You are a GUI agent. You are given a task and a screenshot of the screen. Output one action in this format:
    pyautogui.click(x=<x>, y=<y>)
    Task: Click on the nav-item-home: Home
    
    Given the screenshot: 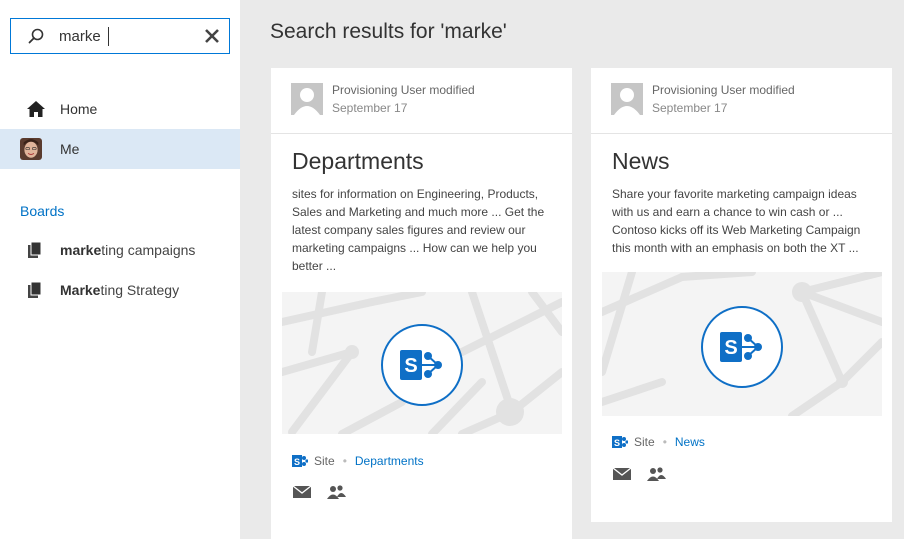 What is the action you would take?
    pyautogui.click(x=120, y=109)
    